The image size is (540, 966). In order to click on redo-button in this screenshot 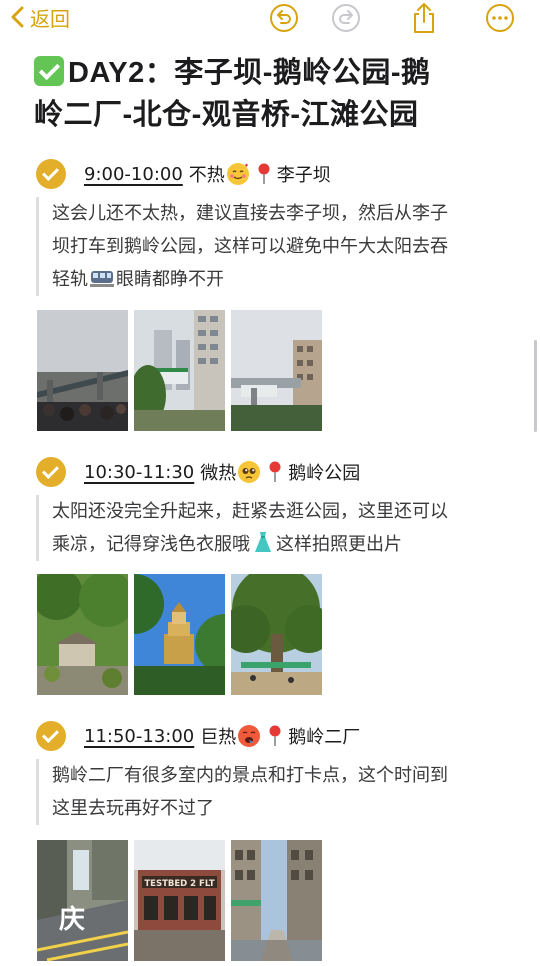, I will do `click(346, 18)`.